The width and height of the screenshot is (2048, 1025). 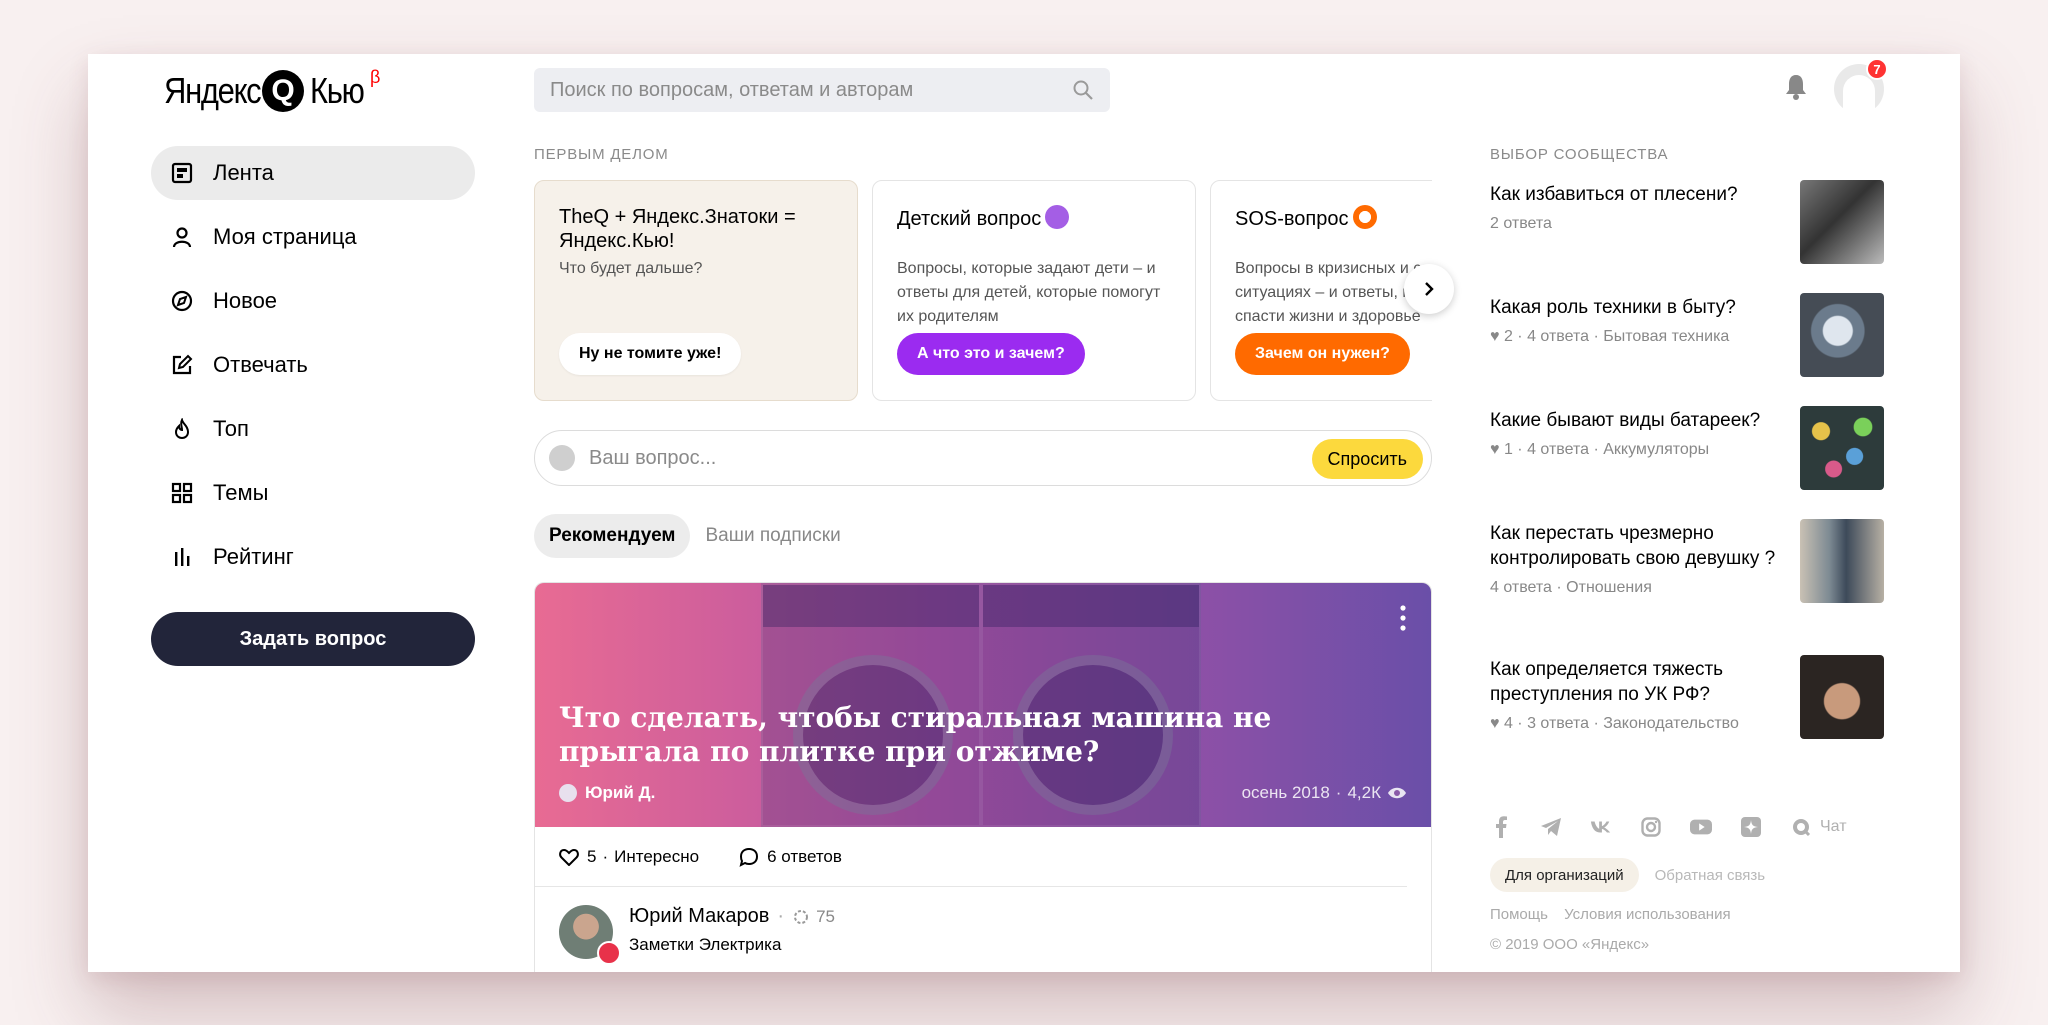 What do you see at coordinates (1796, 89) in the screenshot?
I see `bell-icon` at bounding box center [1796, 89].